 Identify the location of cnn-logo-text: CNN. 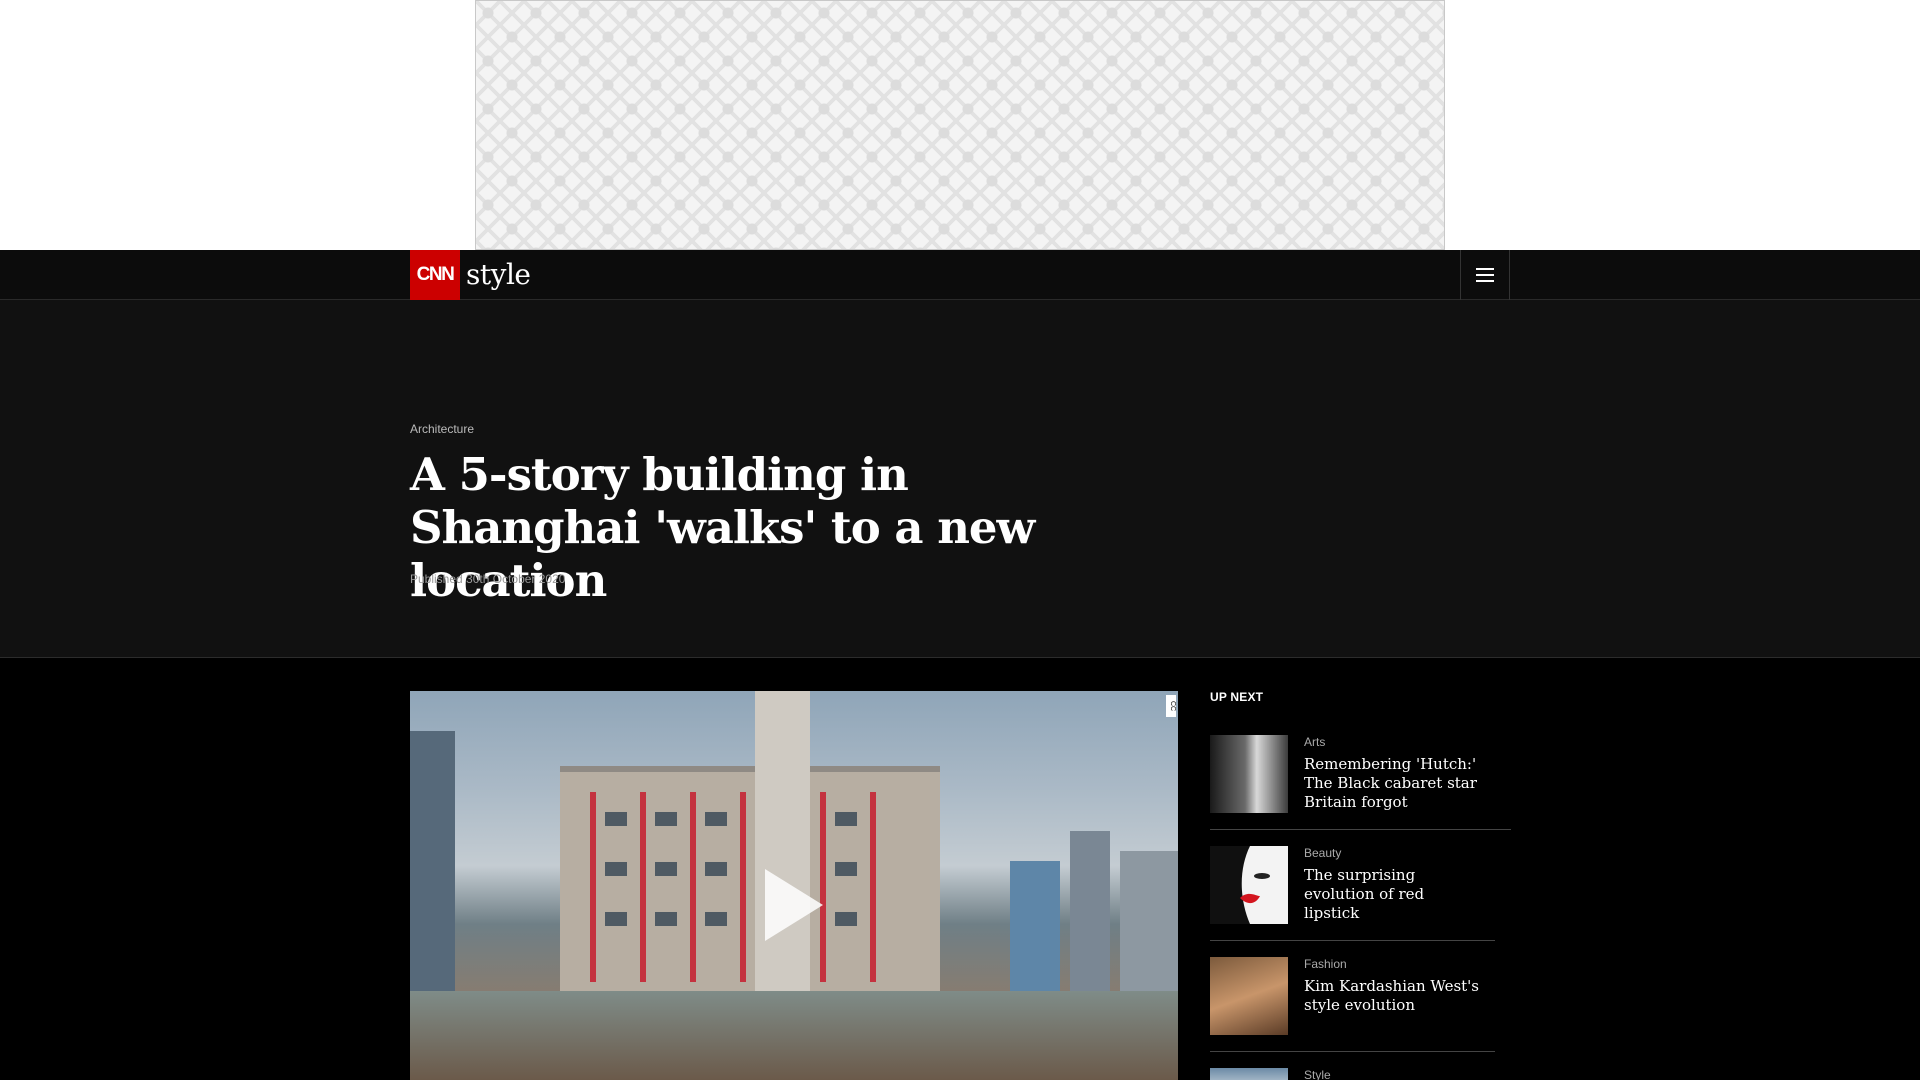
(435, 274).